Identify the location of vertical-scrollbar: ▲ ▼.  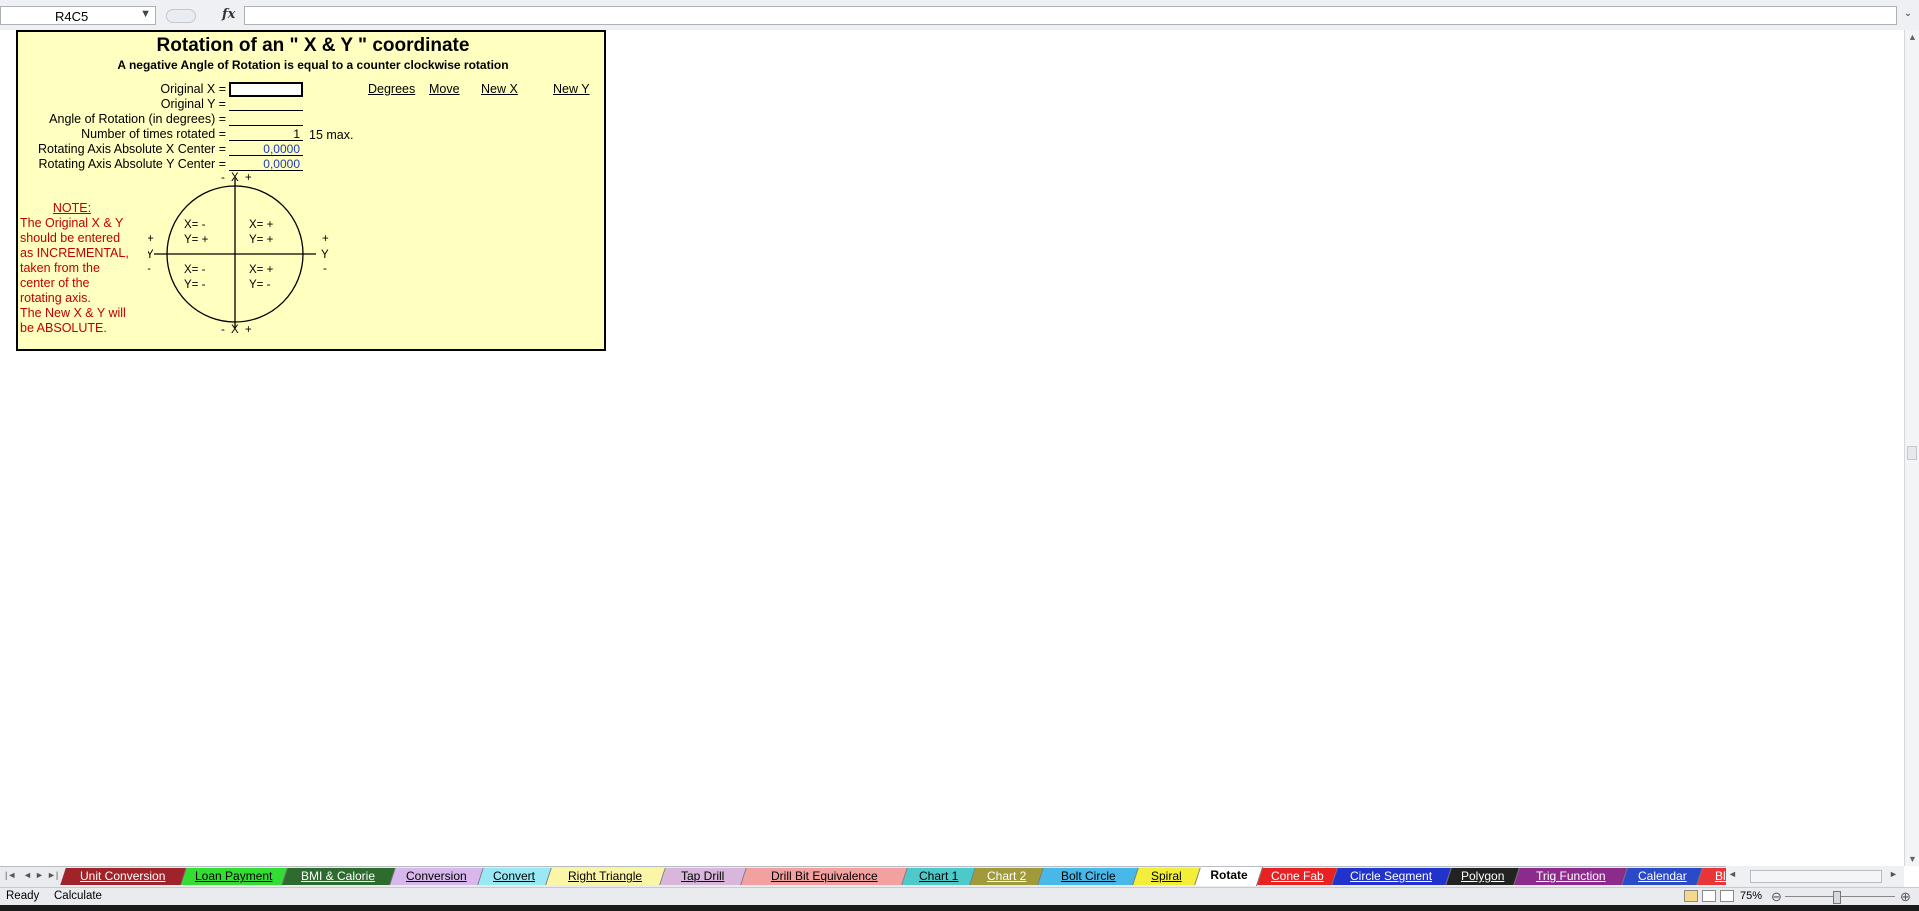
(1911, 448).